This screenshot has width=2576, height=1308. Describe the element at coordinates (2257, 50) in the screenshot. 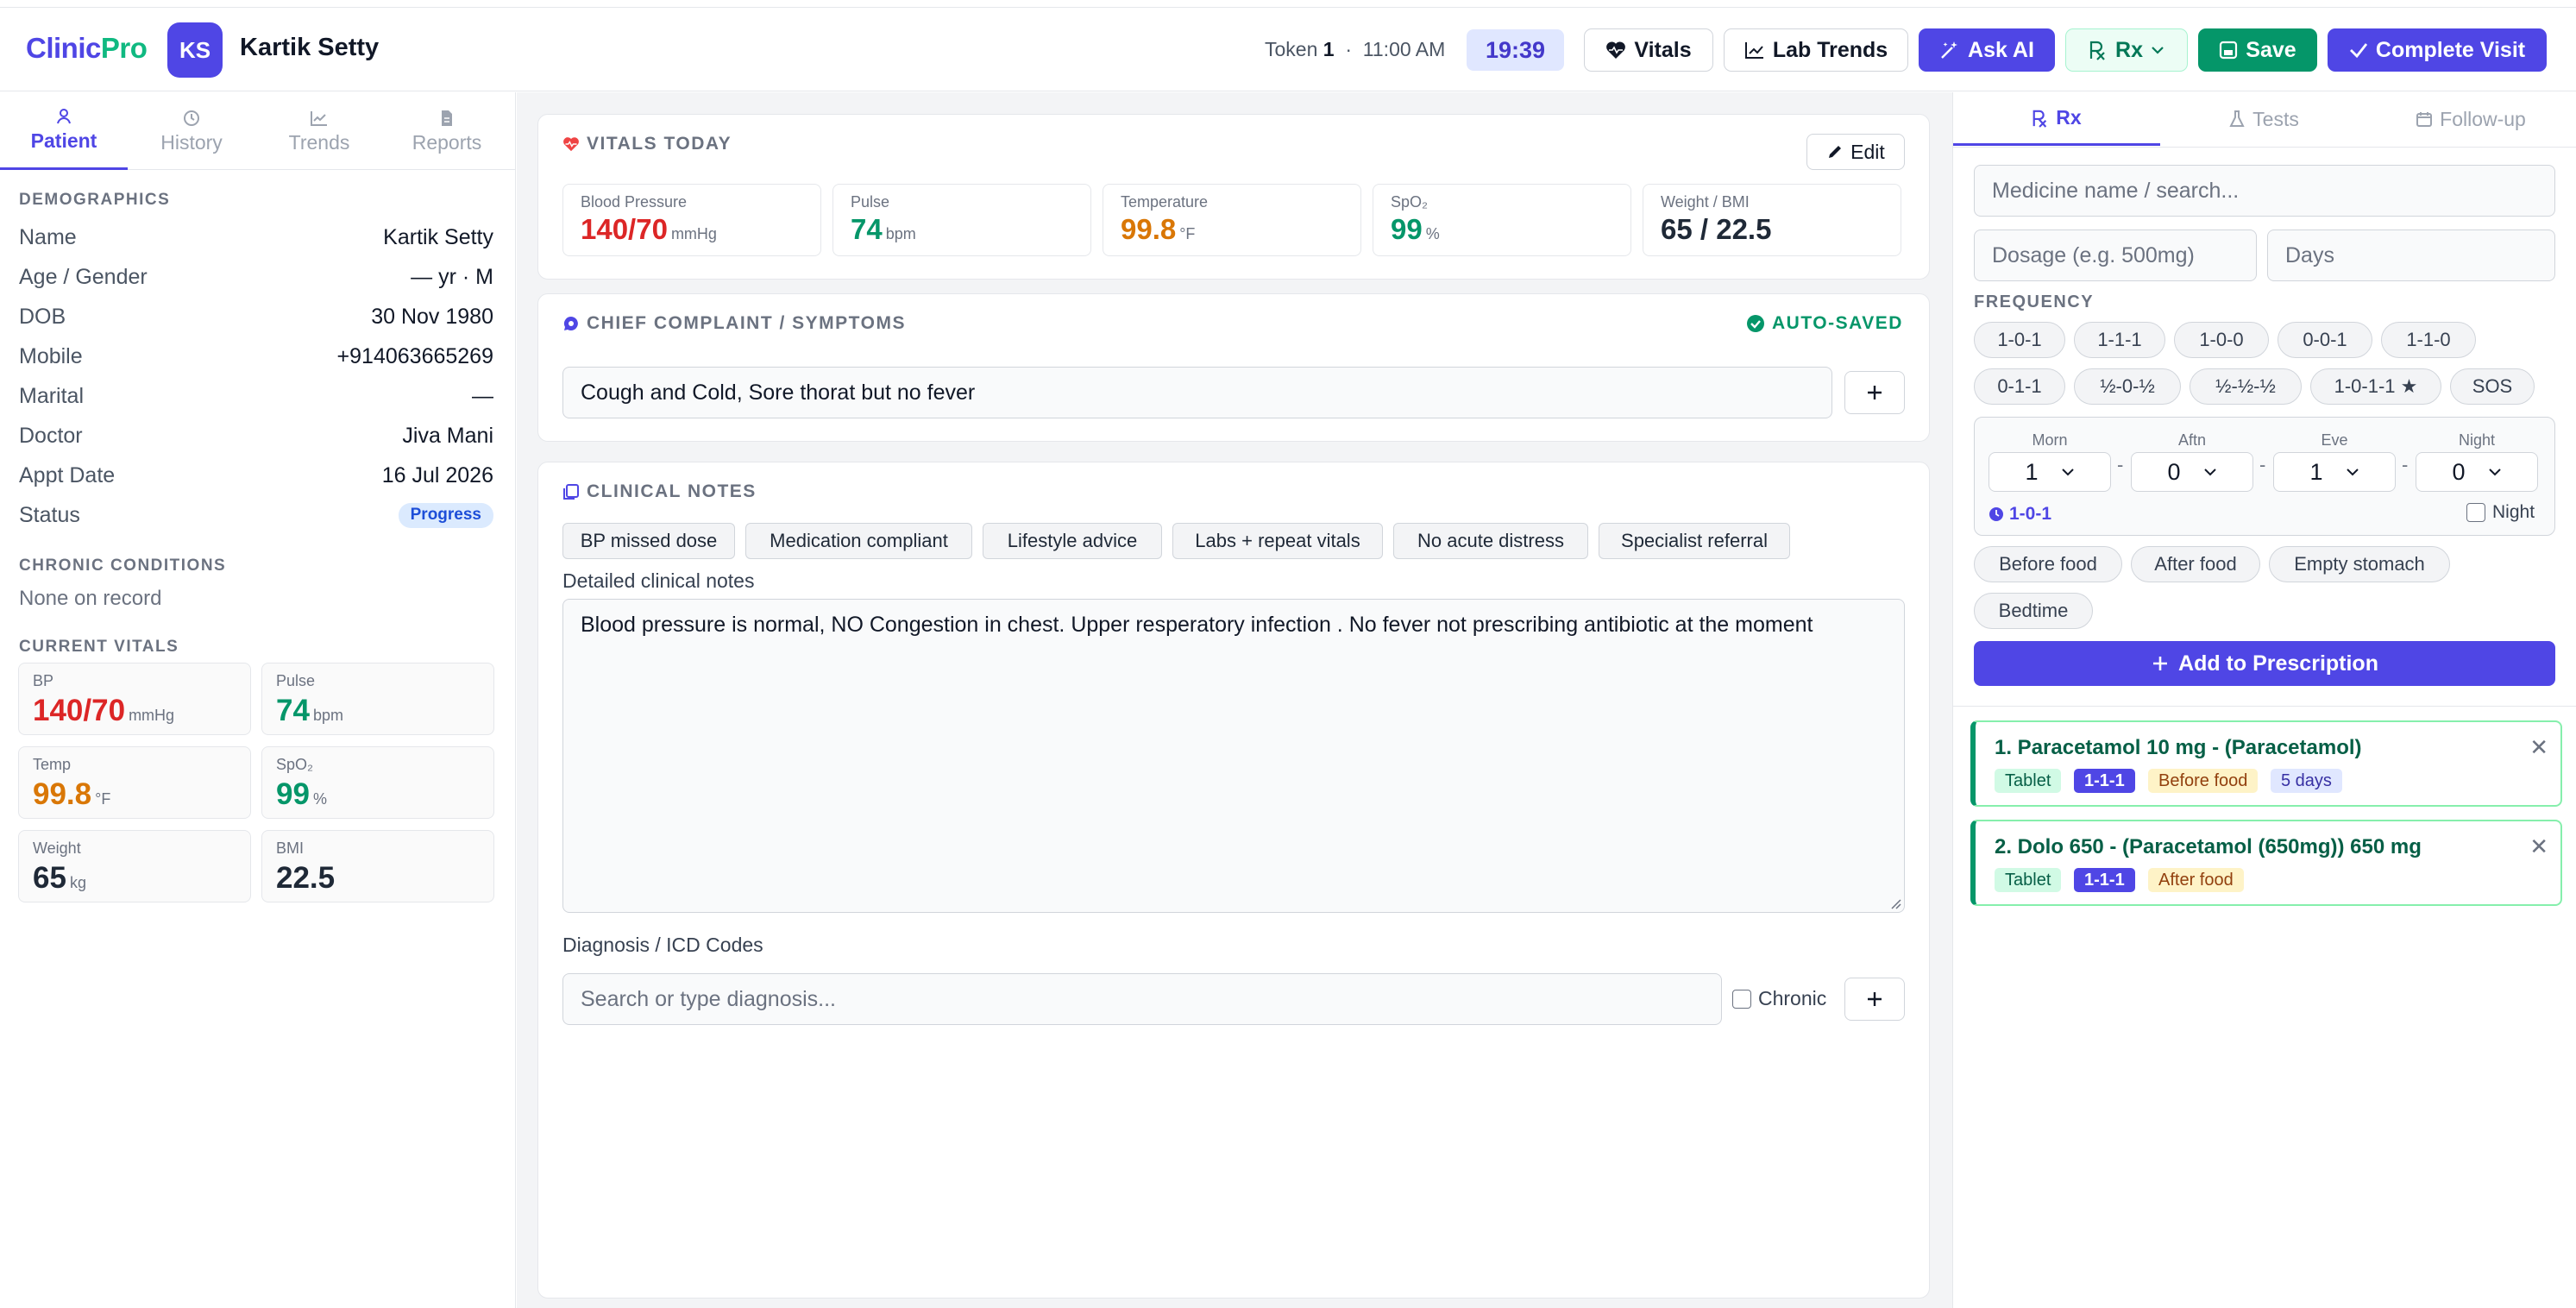

I see `save-button: Save` at that location.